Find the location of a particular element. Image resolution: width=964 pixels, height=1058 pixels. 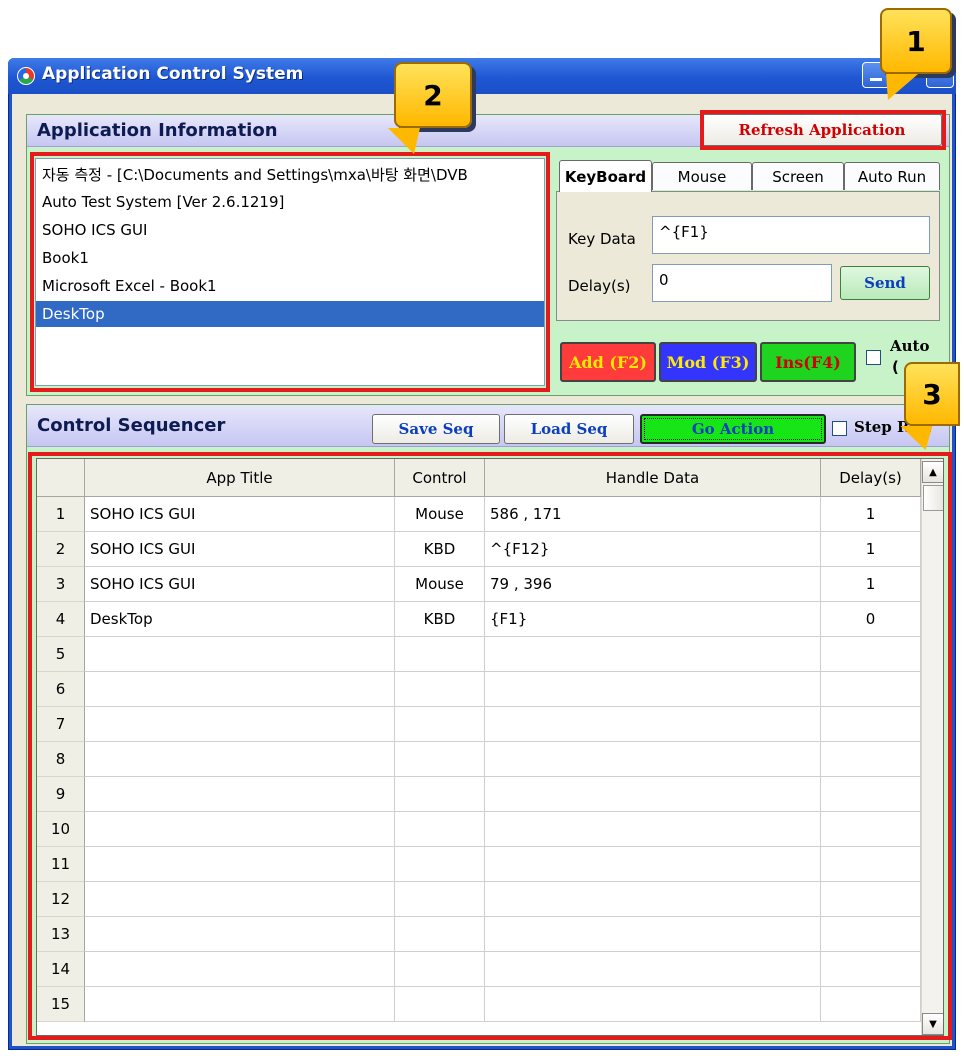

send-button: Send is located at coordinates (885, 283).